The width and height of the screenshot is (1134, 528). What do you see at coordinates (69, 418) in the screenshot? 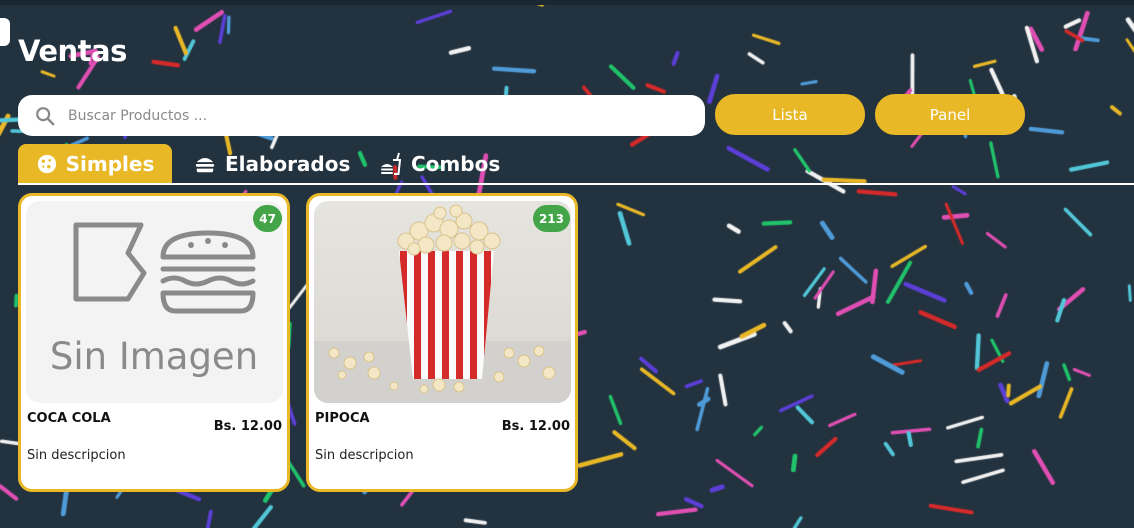
I see `product-name: COCA COLA` at bounding box center [69, 418].